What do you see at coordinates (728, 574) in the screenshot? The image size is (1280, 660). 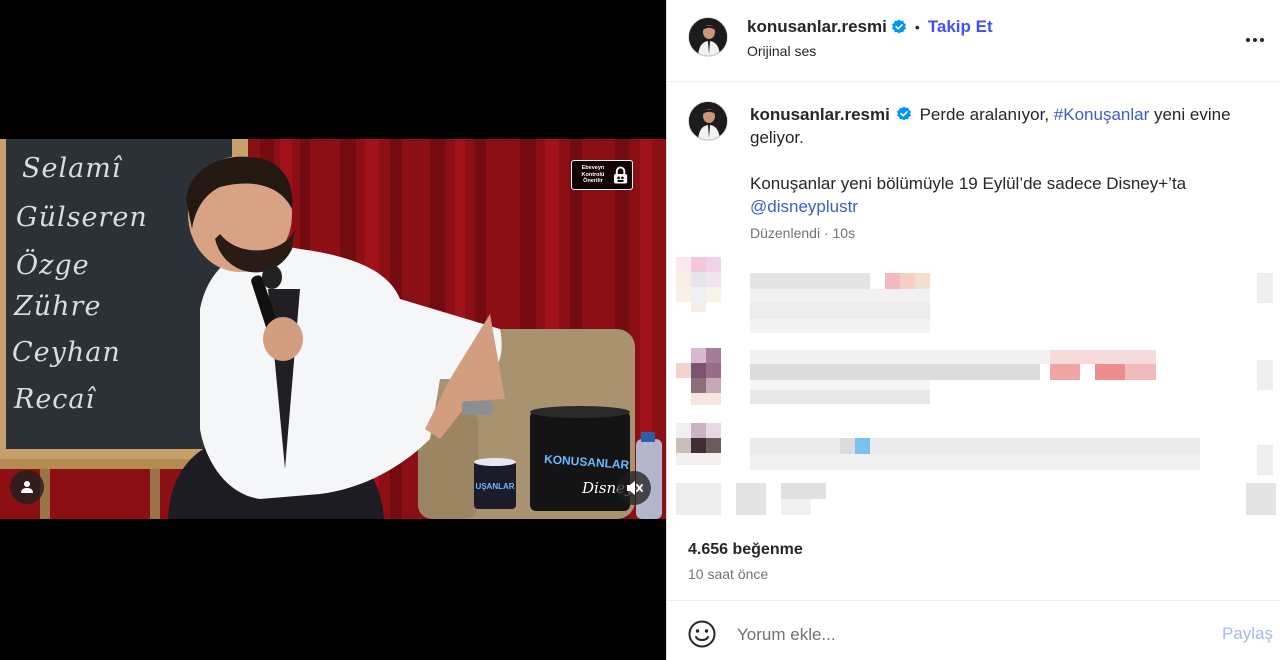 I see `post-time: 10 saat önce` at bounding box center [728, 574].